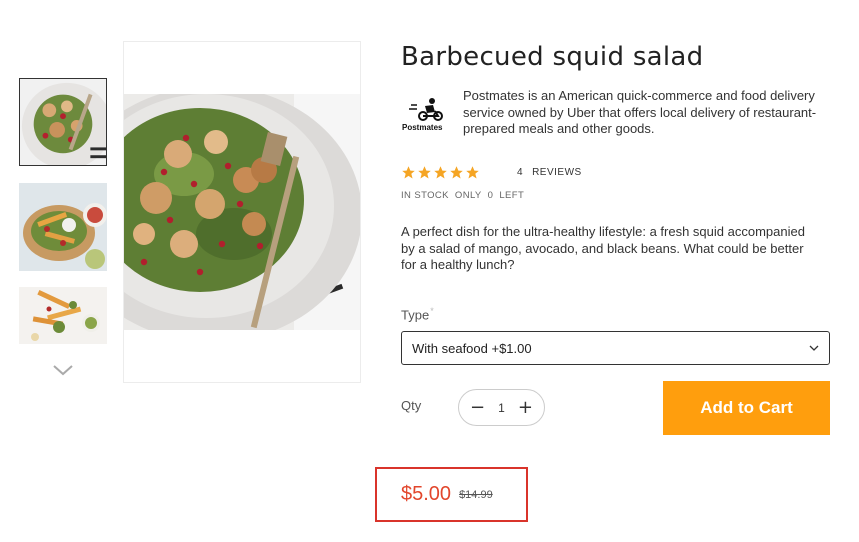 The height and width of the screenshot is (542, 859). Describe the element at coordinates (552, 57) in the screenshot. I see `product-title: Barbecued squid salad` at that location.